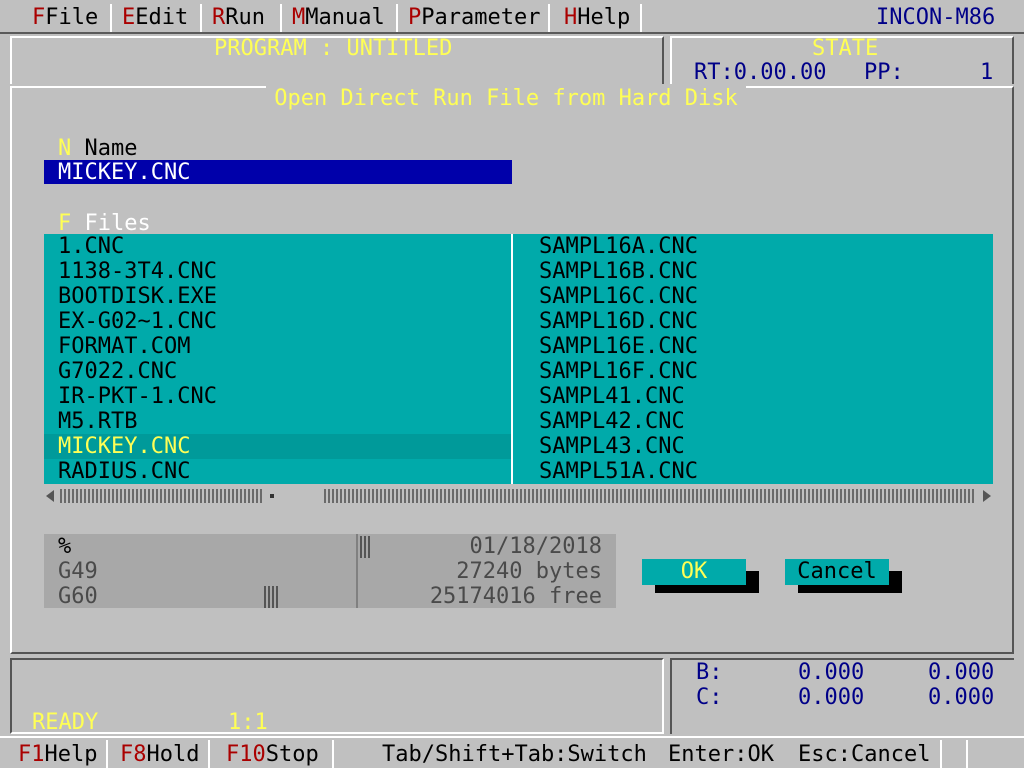 This screenshot has width=1024, height=768. I want to click on dialog-title: Open Direct Run File from Hard Disk, so click(506, 98).